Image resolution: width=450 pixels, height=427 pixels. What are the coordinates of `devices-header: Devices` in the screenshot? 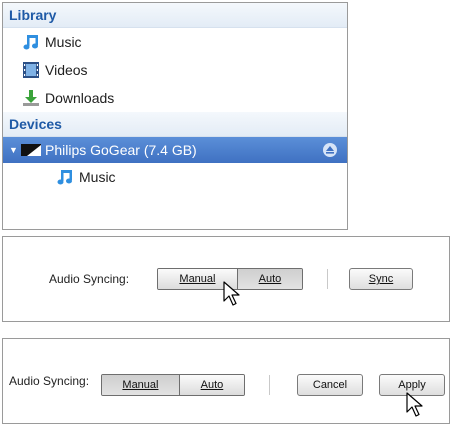 It's located at (175, 124).